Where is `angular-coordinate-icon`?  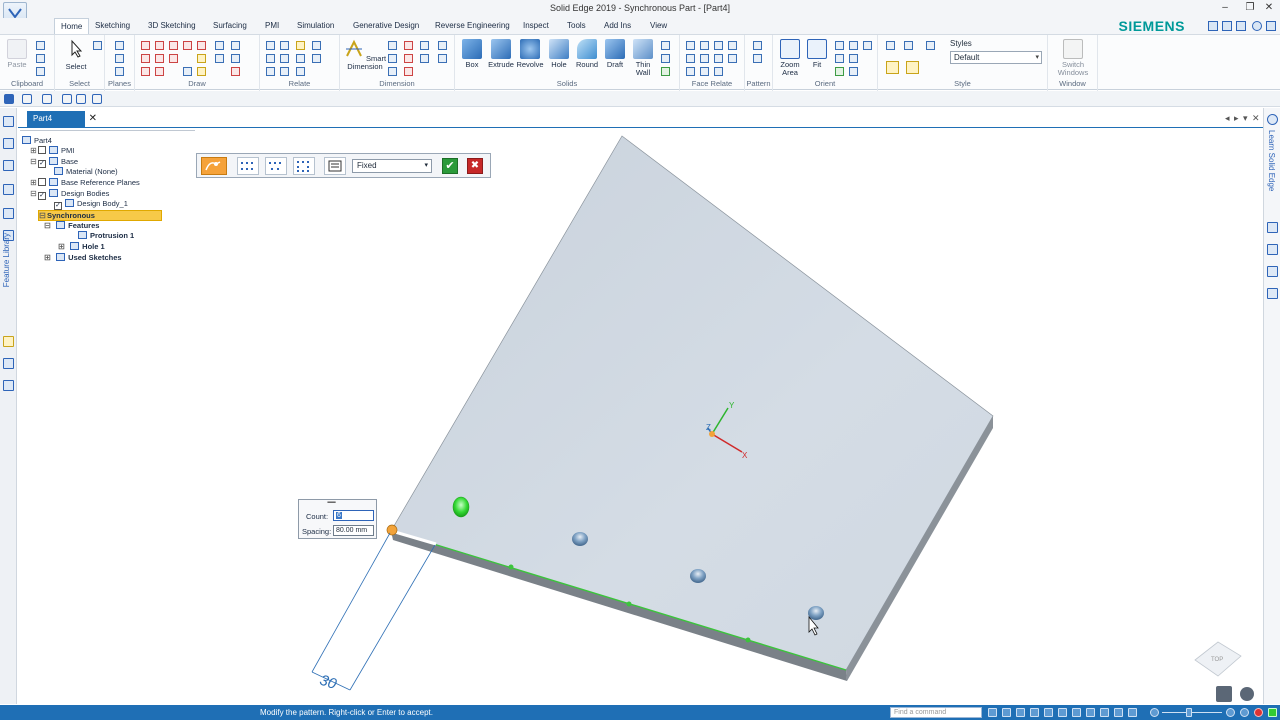 angular-coordinate-icon is located at coordinates (408, 58).